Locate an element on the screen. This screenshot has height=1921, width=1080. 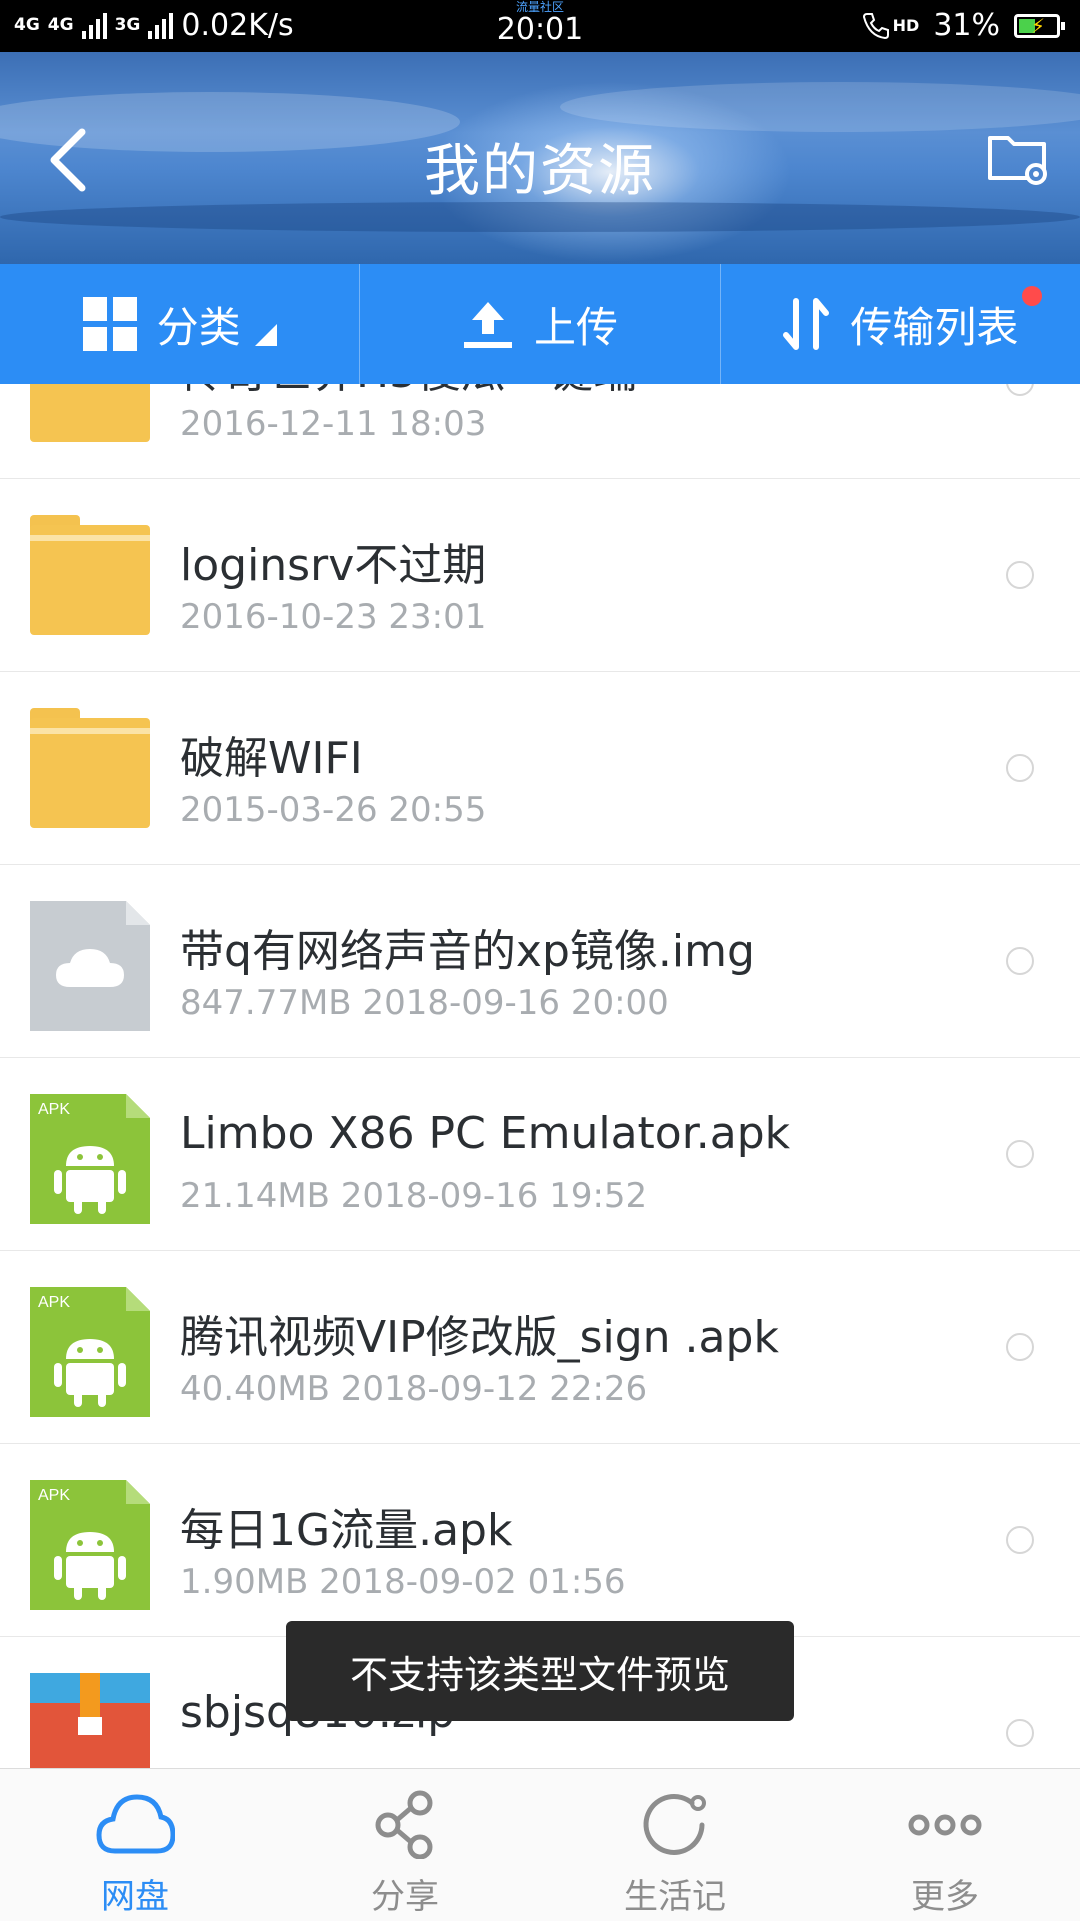
file-meta: 2015-03-26 20:55 is located at coordinates (333, 810).